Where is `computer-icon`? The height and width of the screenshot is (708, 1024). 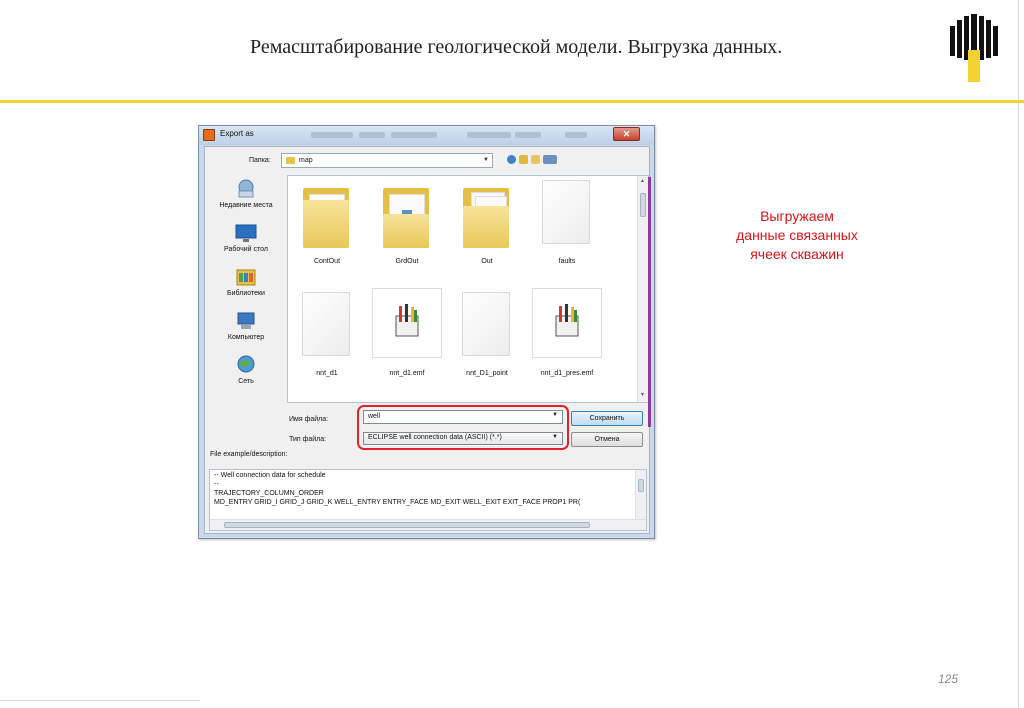
computer-icon is located at coordinates (246, 321).